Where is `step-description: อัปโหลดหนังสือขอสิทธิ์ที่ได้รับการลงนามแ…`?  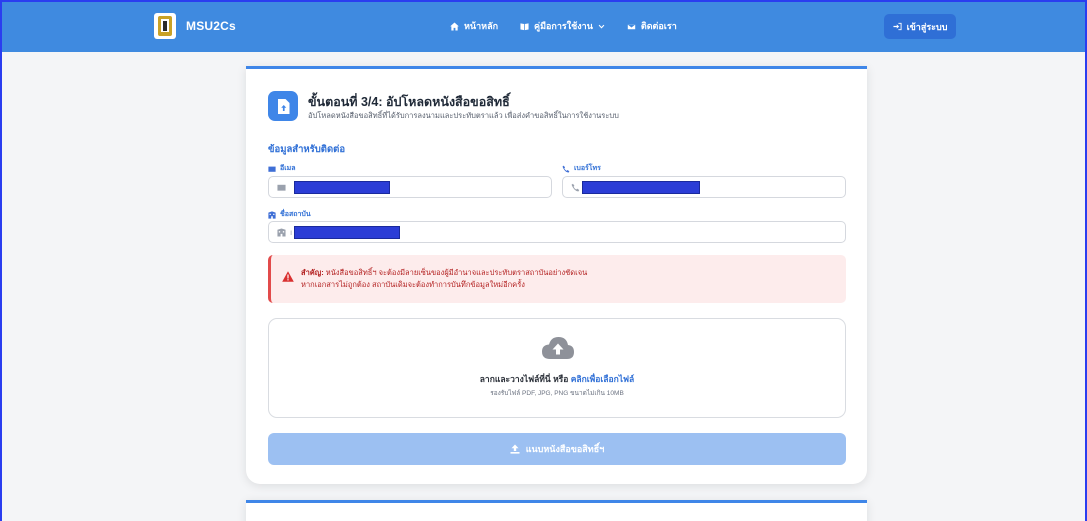 step-description: อัปโหลดหนังสือขอสิทธิ์ที่ได้รับการลงนามแ… is located at coordinates (463, 115).